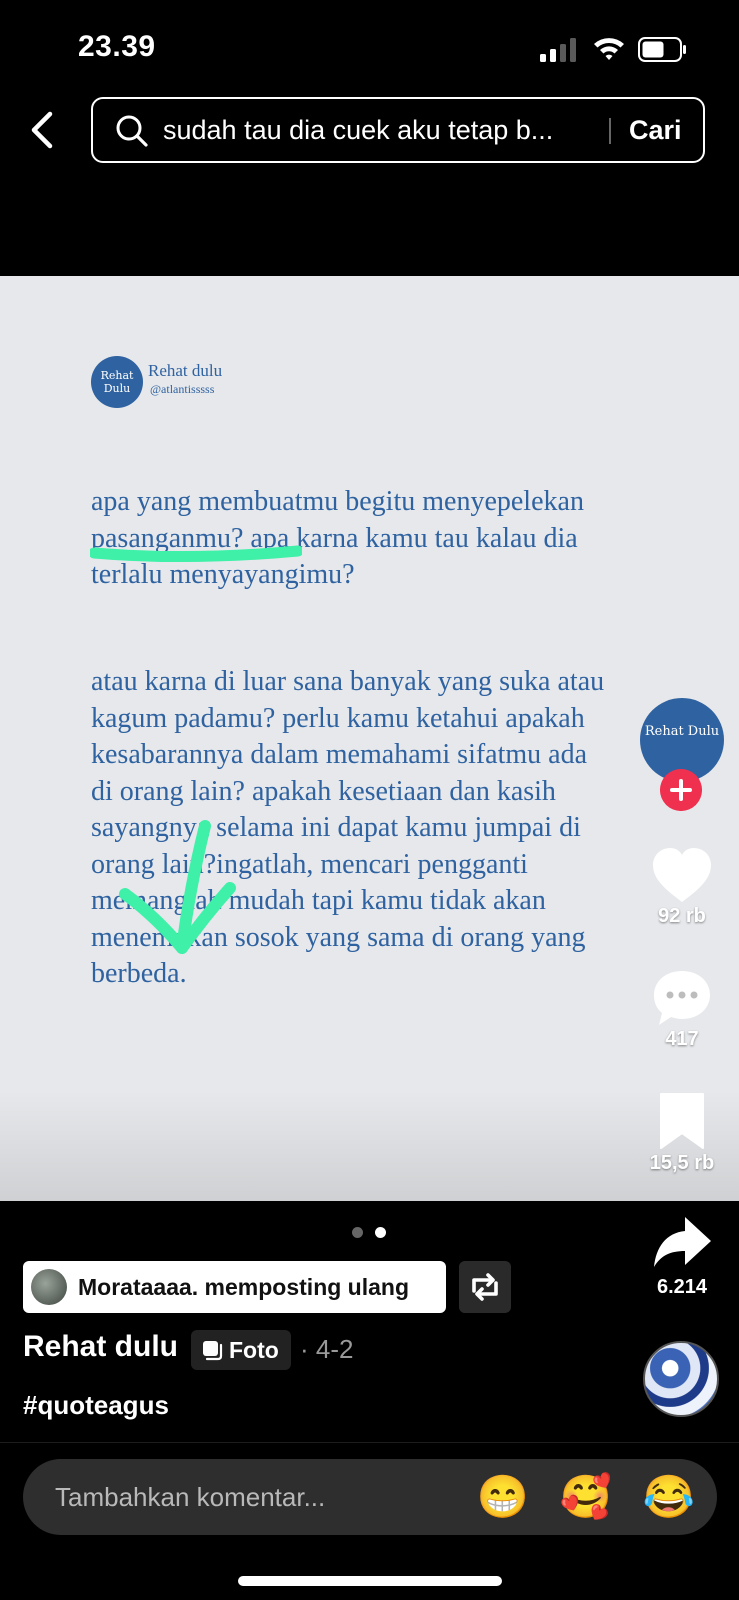  What do you see at coordinates (558, 50) in the screenshot?
I see `cellular-signal-icon` at bounding box center [558, 50].